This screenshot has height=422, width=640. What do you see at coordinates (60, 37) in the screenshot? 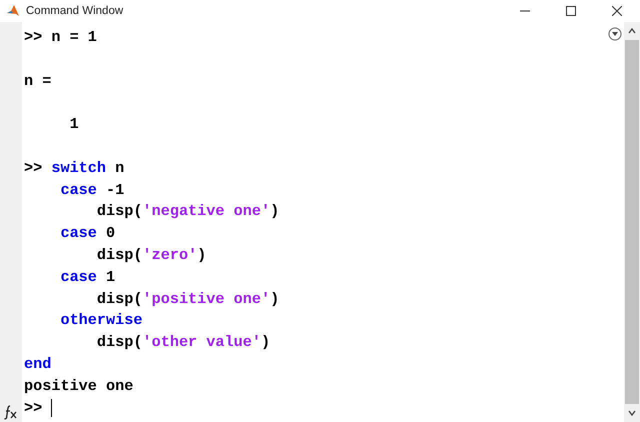
I see `code-line: >> n = 1` at bounding box center [60, 37].